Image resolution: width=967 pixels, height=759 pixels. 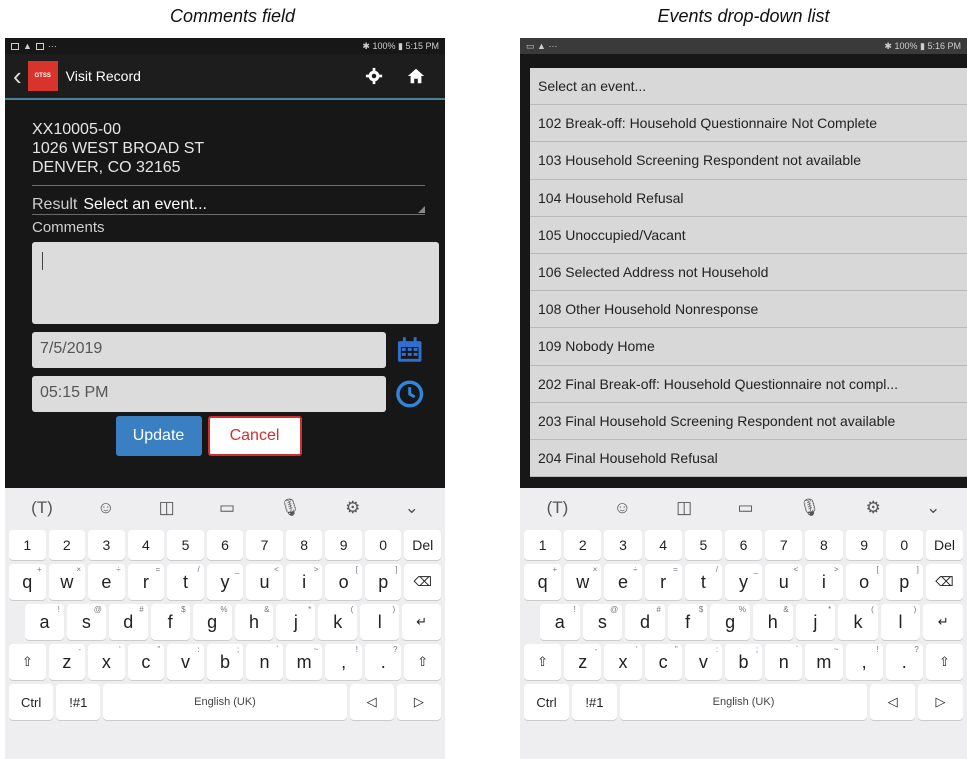 I want to click on clock-icon, so click(x=409, y=394).